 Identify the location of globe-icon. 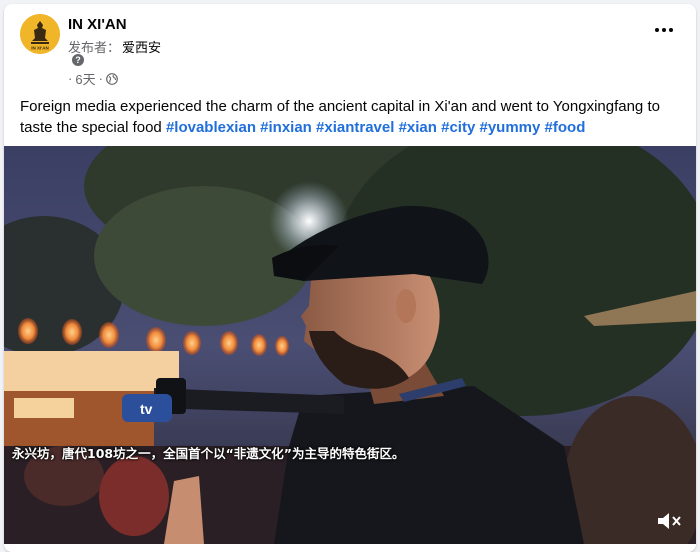
(112, 78).